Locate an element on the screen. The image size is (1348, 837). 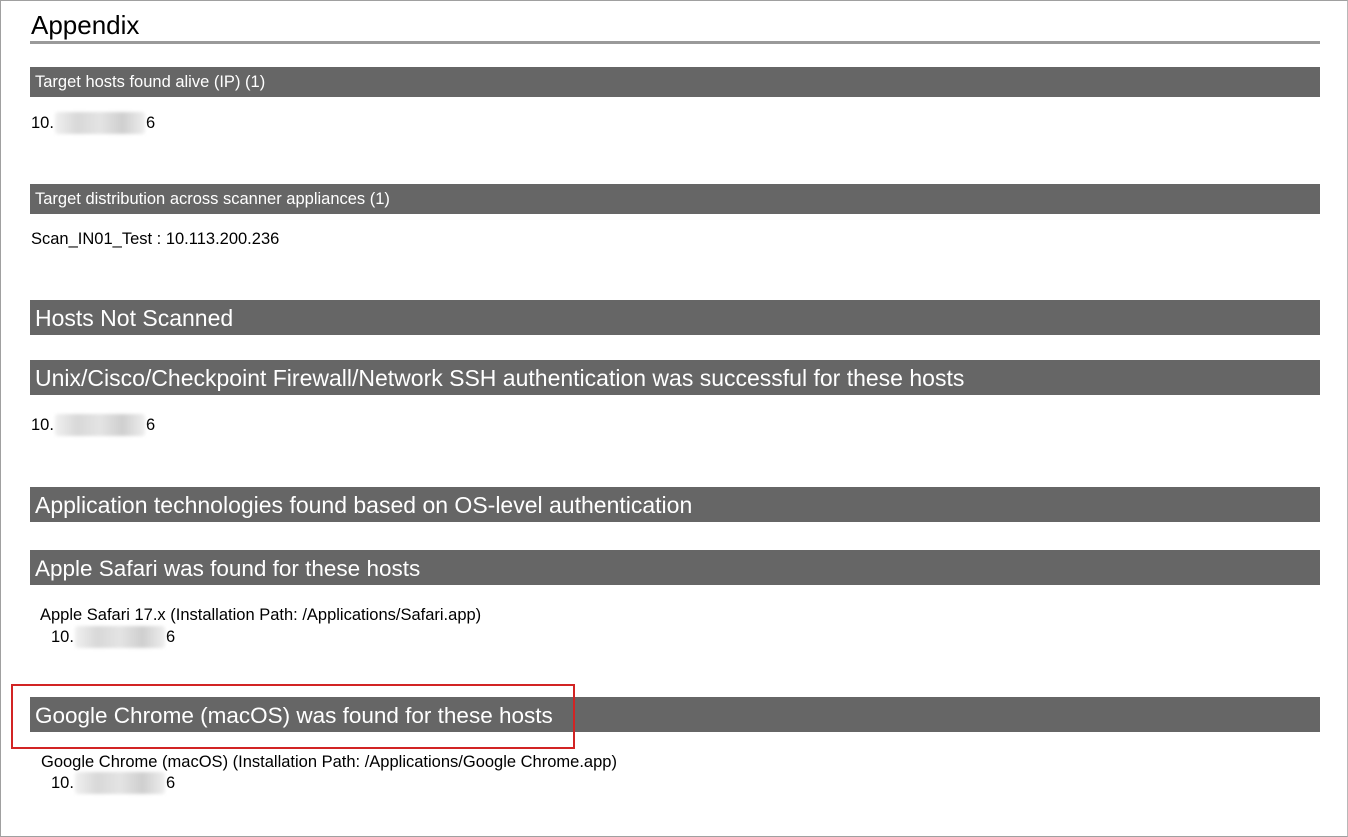
chrome-host-ip: 10. 6 is located at coordinates (113, 783).